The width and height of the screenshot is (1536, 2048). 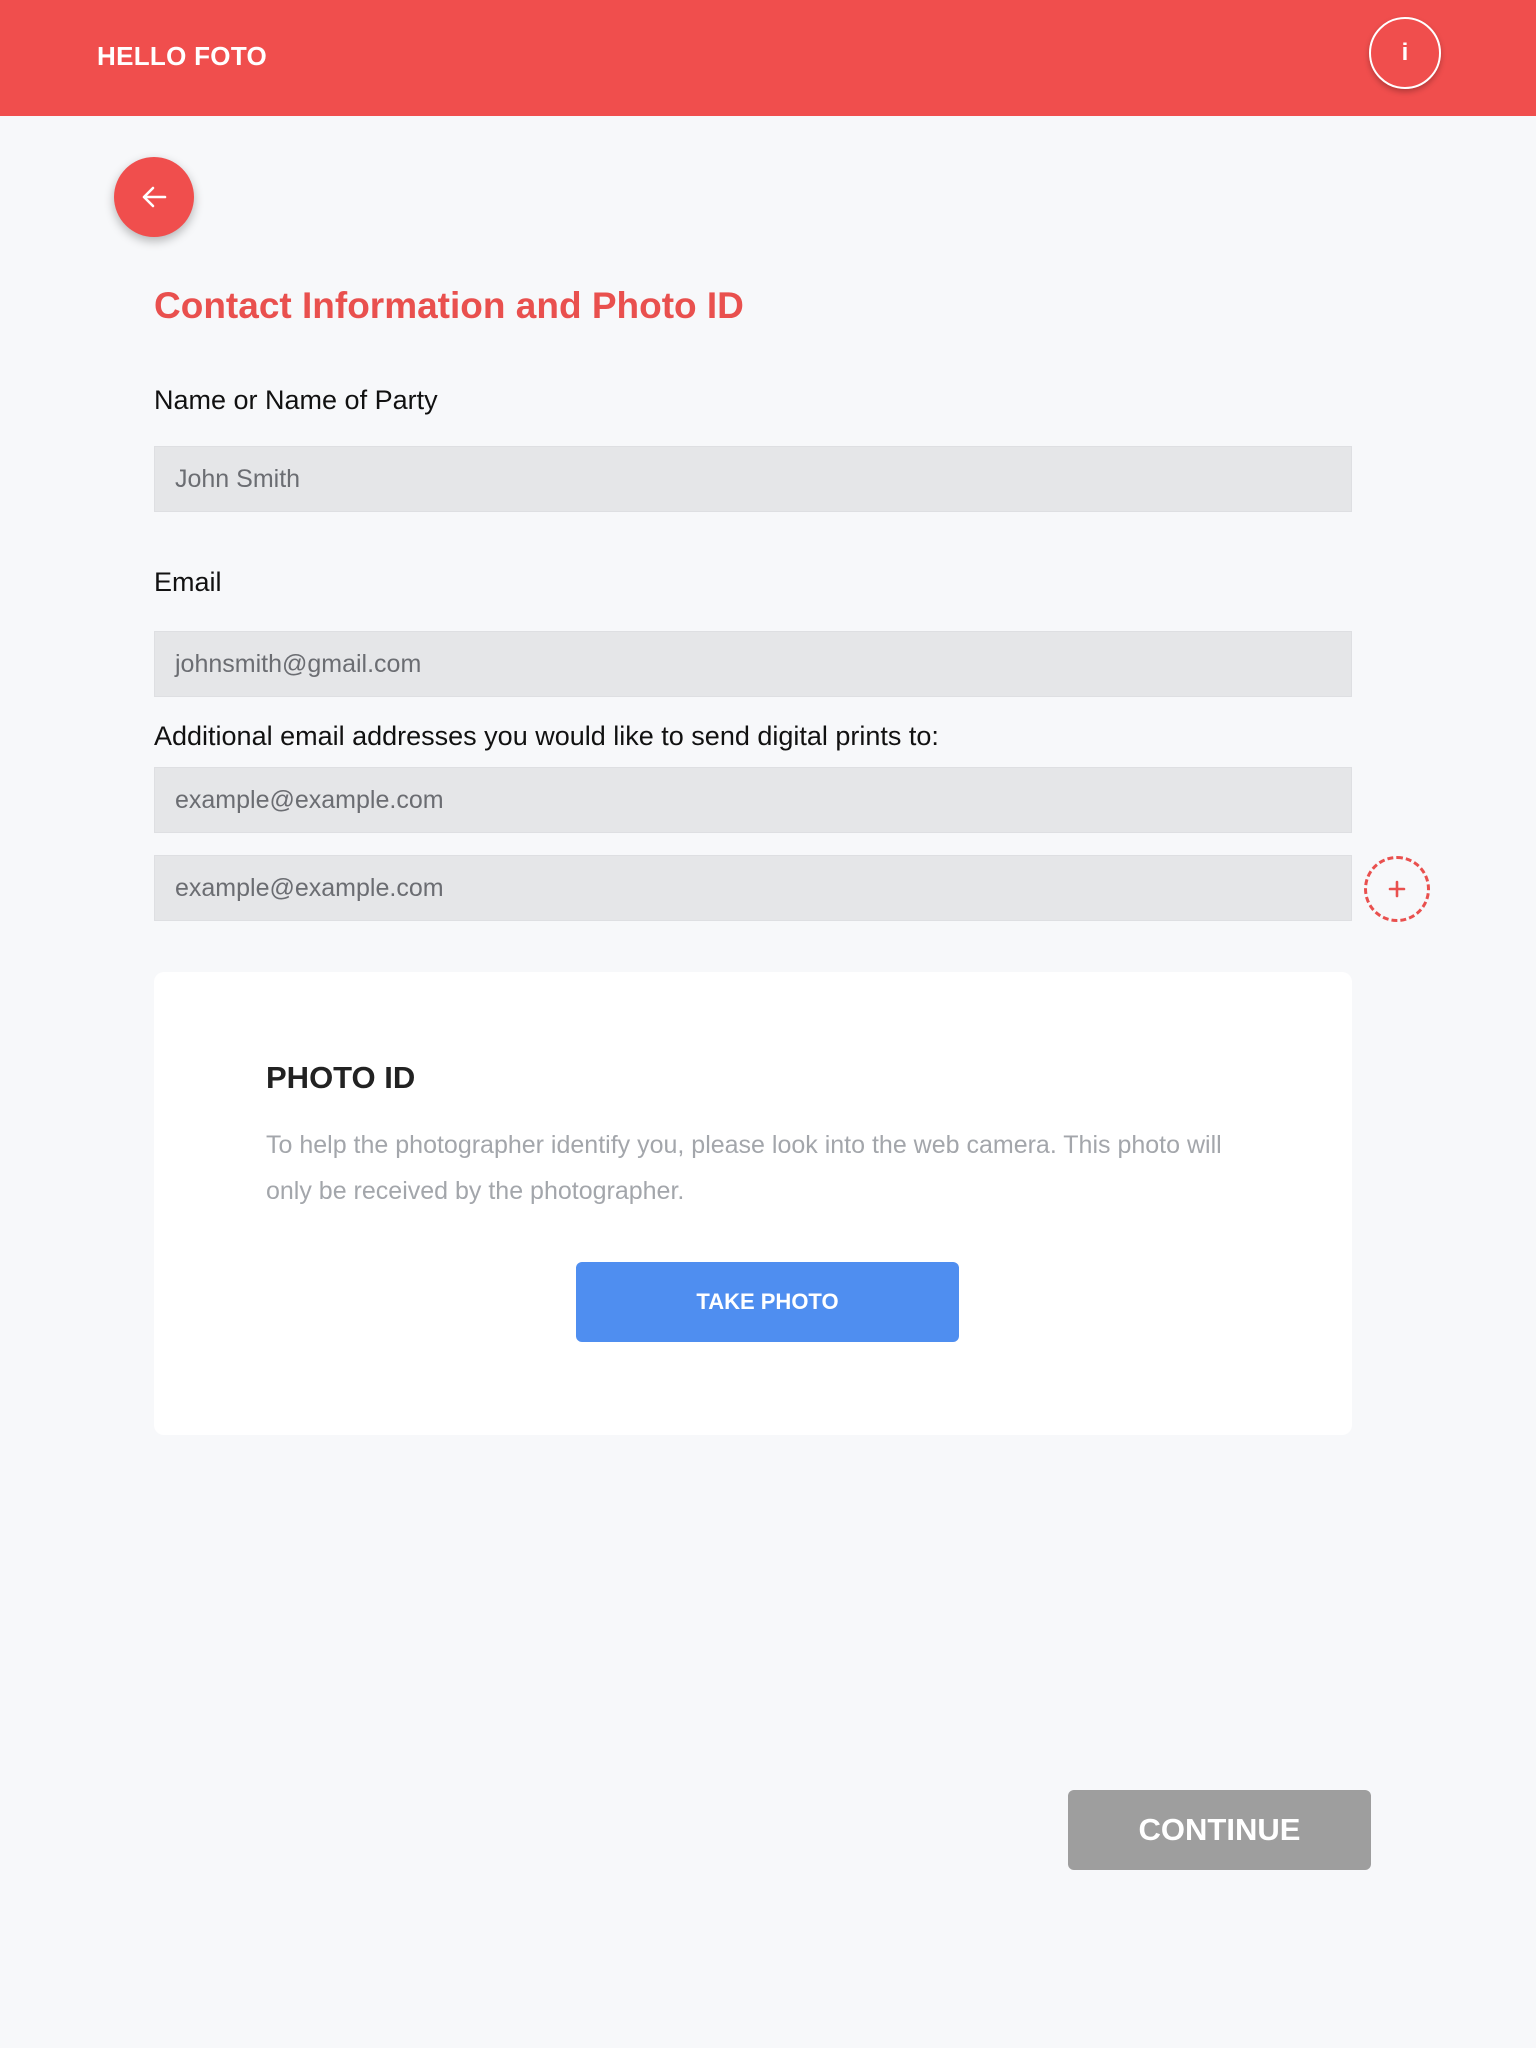 I want to click on email-field: johnsmith@gmail.com, so click(x=753, y=664).